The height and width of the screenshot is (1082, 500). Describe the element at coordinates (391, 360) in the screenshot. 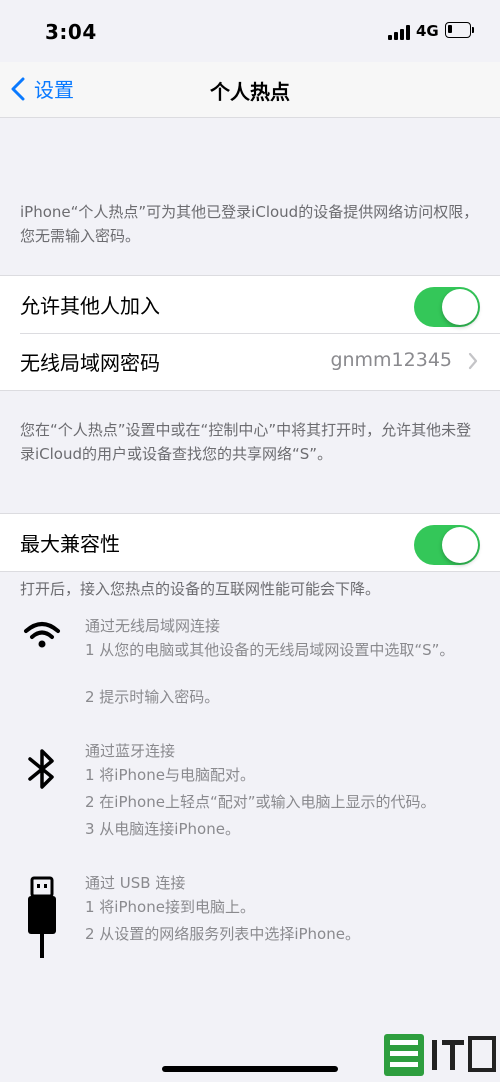

I see `wifi-password-value: gnmm12345` at that location.